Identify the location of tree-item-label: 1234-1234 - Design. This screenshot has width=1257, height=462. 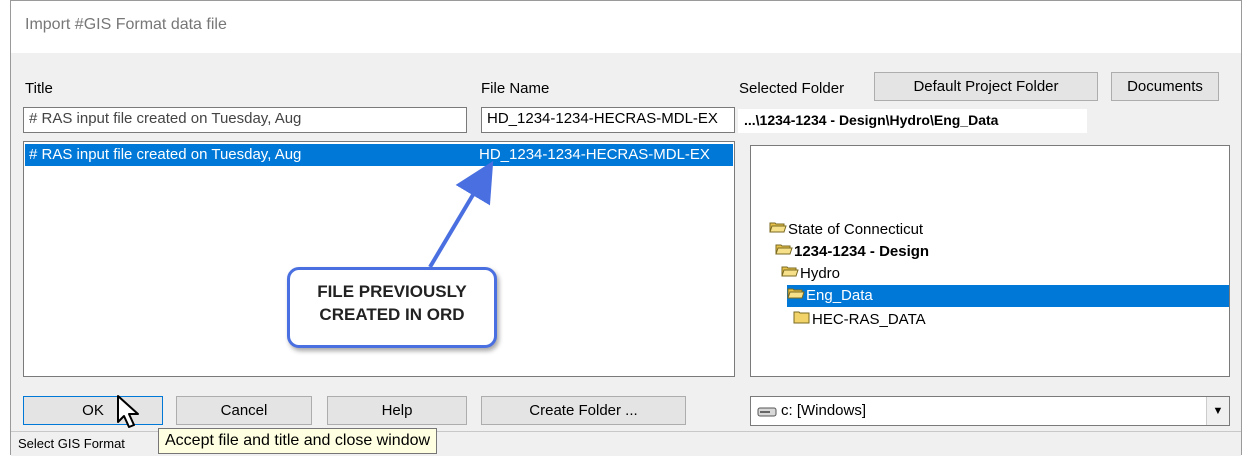
(862, 251).